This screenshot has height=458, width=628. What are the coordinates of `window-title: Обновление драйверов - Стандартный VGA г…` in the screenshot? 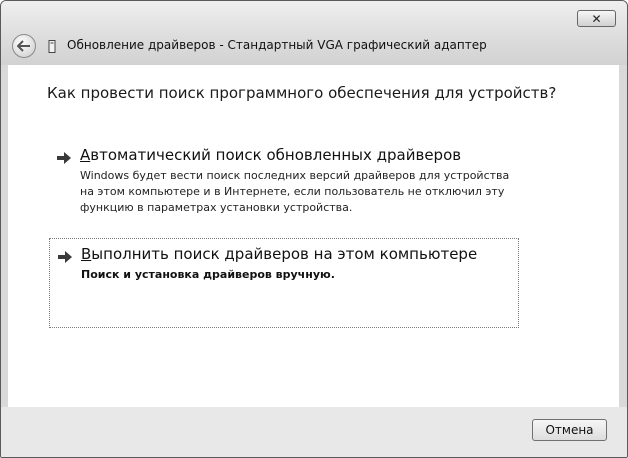 It's located at (277, 45).